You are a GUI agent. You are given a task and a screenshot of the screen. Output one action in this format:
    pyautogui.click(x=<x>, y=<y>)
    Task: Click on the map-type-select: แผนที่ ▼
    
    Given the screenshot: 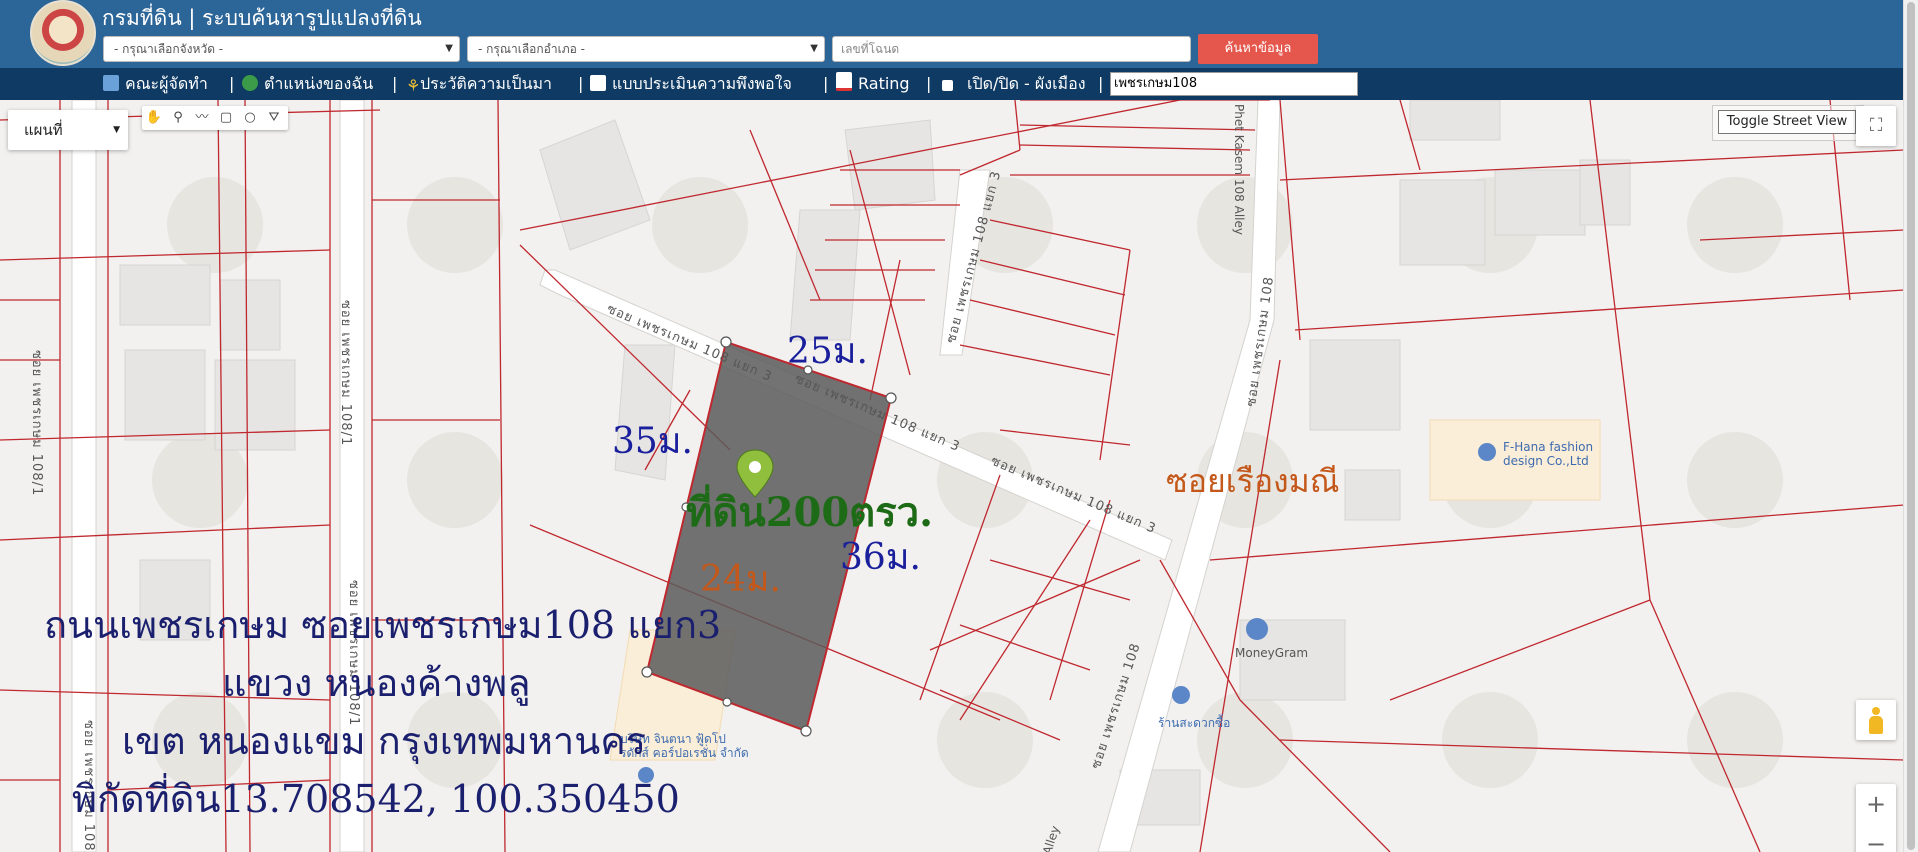 What is the action you would take?
    pyautogui.click(x=68, y=130)
    